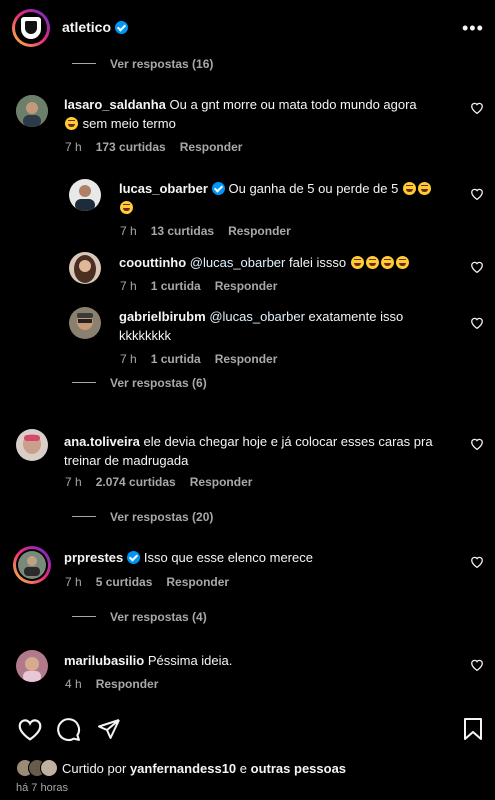 The width and height of the screenshot is (495, 800). Describe the element at coordinates (228, 557) in the screenshot. I see `comment-text: Isso que esse elenco merece` at that location.